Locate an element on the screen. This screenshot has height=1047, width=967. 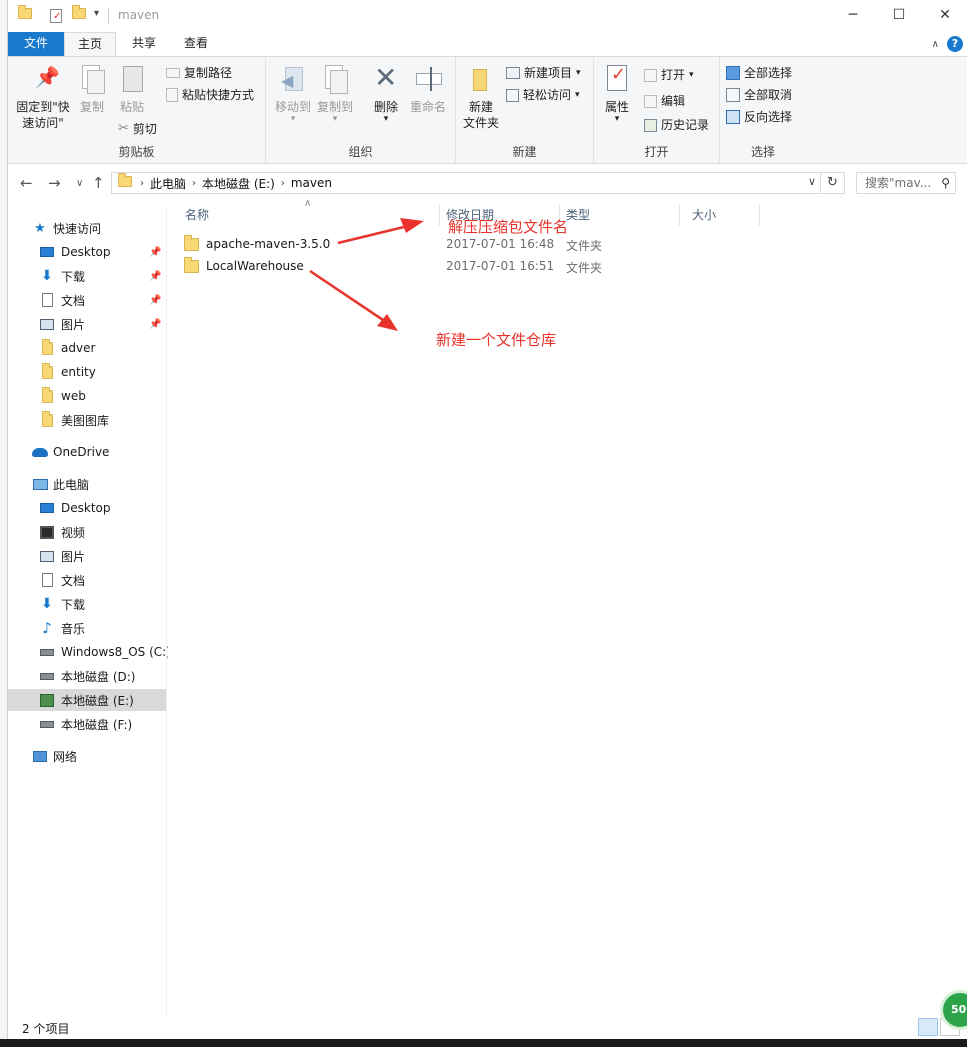
paste-shortcut-button: 粘贴快捷方式 is located at coordinates (210, 95).